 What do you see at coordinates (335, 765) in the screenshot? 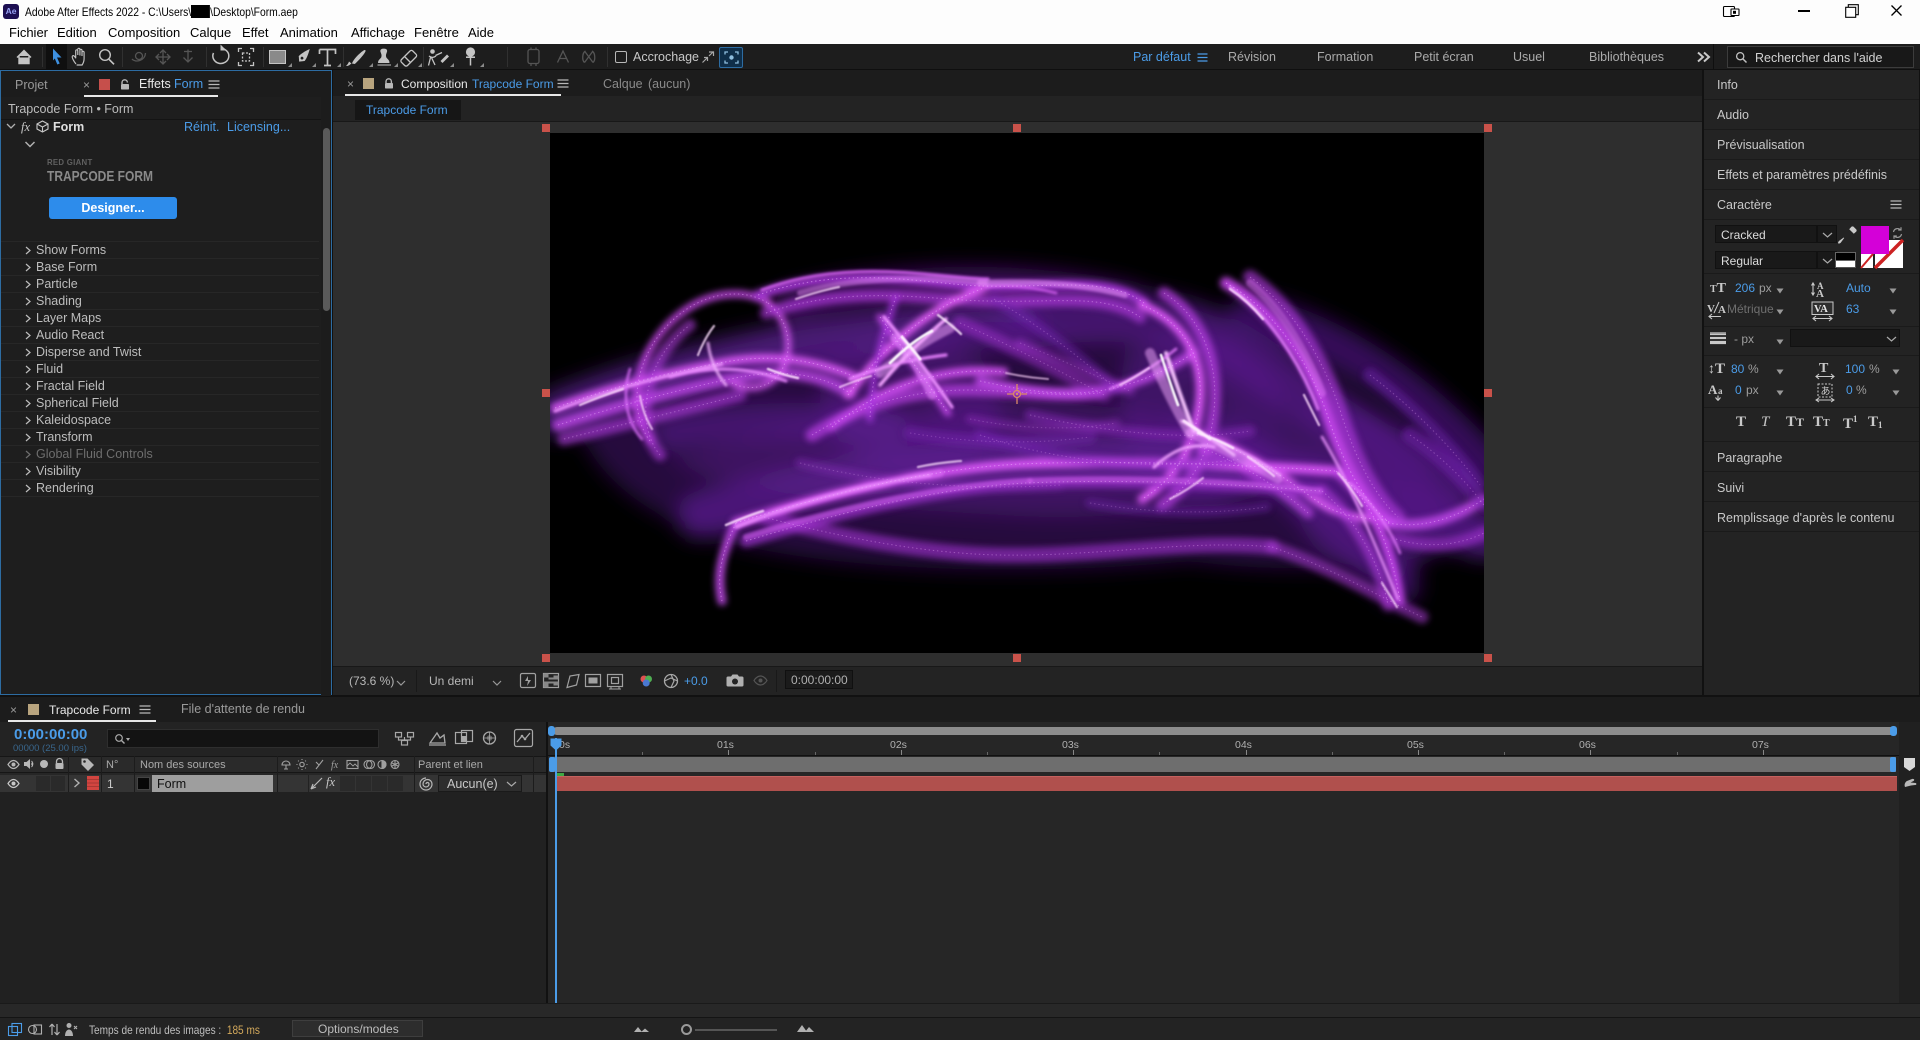
I see `svg-text: fx` at bounding box center [335, 765].